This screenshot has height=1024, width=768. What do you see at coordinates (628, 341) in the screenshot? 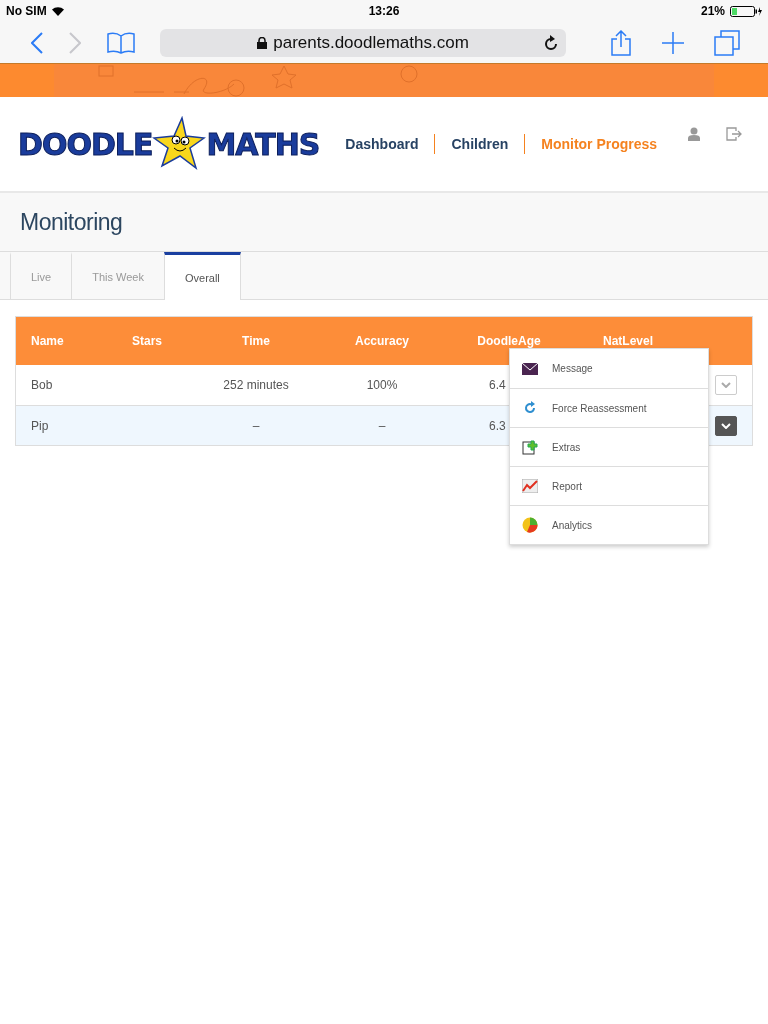
I see `column-header: NatLevel` at bounding box center [628, 341].